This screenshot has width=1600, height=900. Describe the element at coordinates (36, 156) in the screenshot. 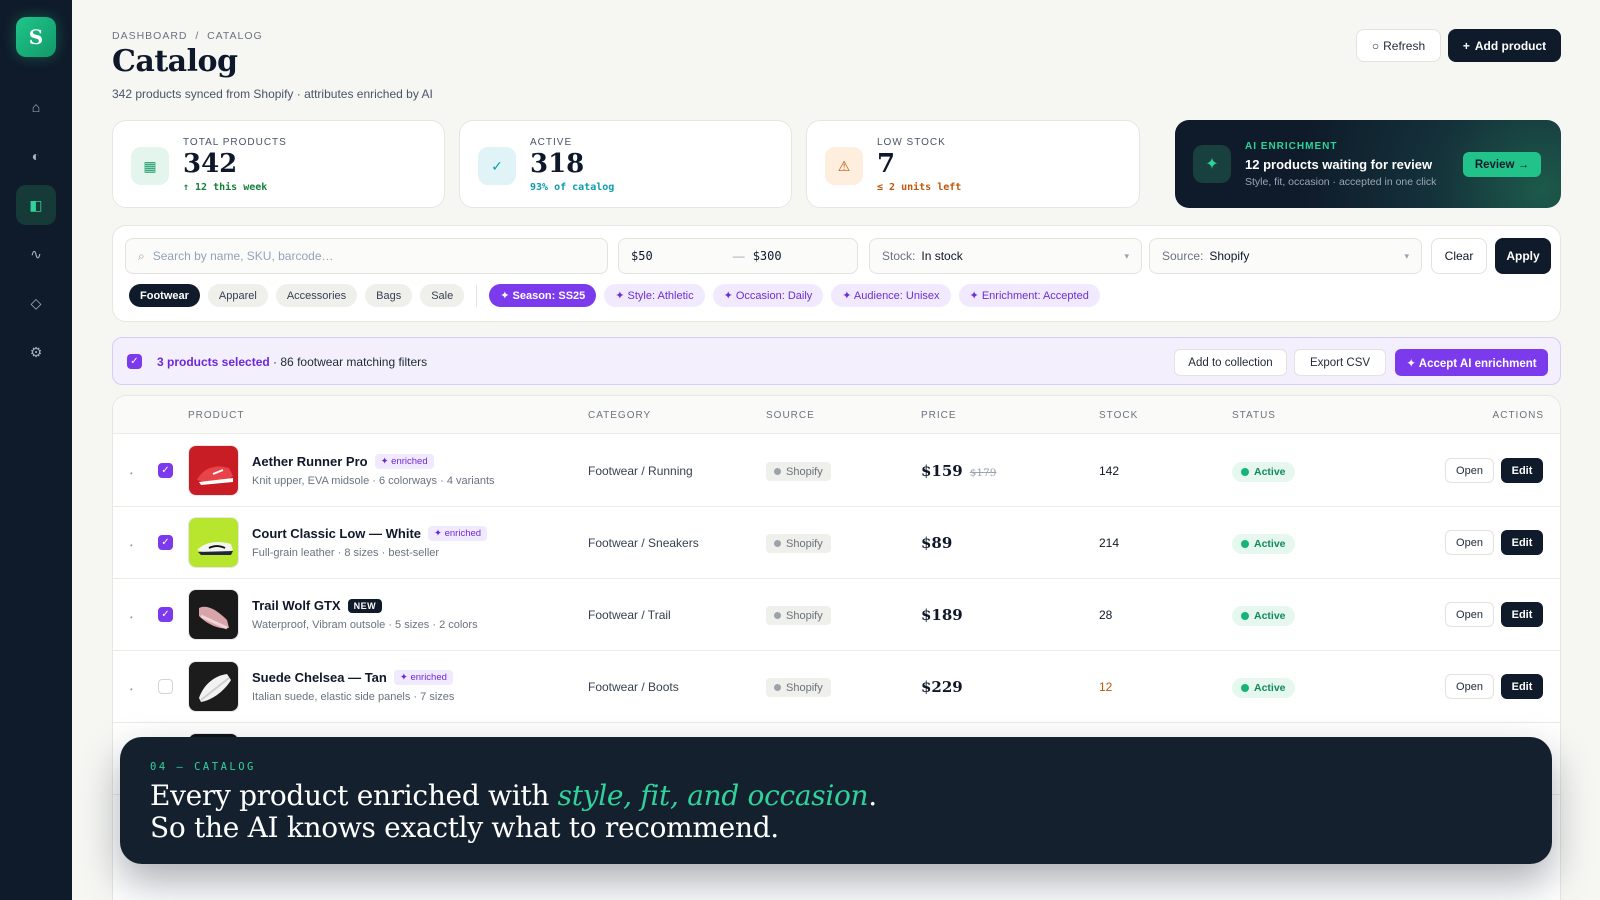

I see `nav-theme: ◐` at that location.